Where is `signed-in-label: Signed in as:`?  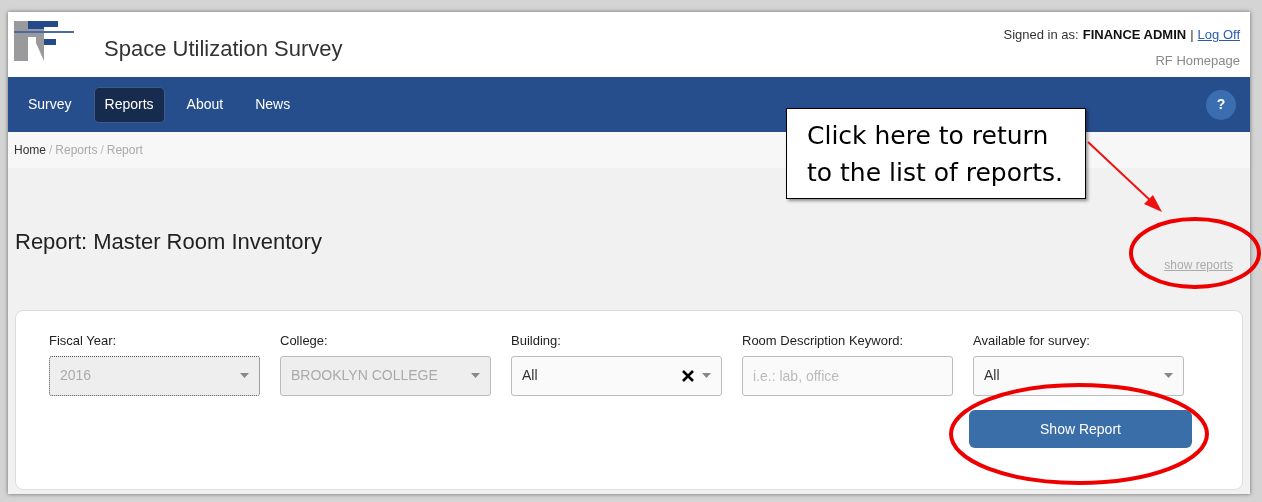 signed-in-label: Signed in as: is located at coordinates (1041, 35).